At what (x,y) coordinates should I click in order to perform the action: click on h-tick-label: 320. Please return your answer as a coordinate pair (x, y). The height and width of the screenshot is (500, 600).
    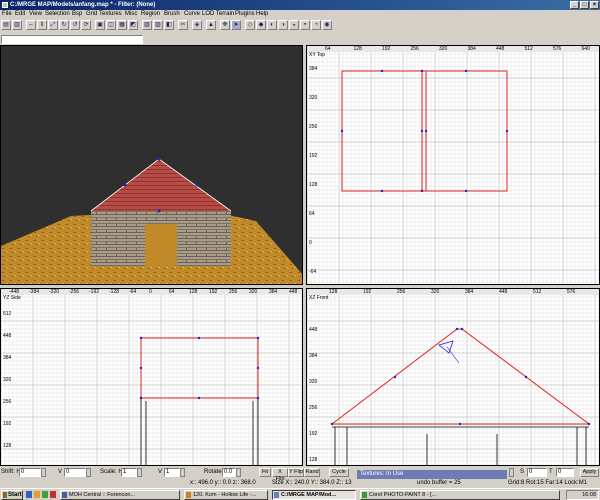
    Looking at the image, I should click on (443, 49).